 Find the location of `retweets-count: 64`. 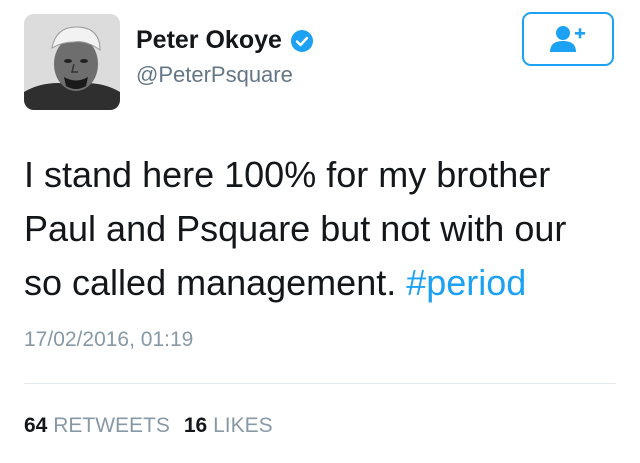

retweets-count: 64 is located at coordinates (36, 425).